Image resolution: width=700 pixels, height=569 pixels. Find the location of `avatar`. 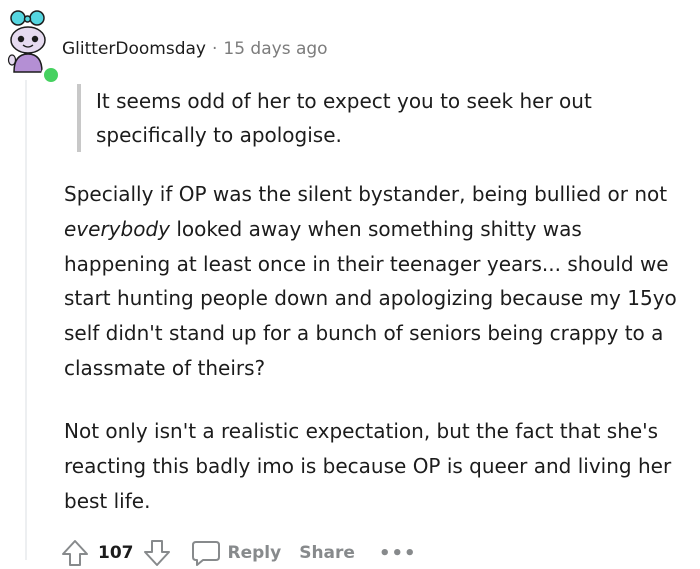

avatar is located at coordinates (32, 47).